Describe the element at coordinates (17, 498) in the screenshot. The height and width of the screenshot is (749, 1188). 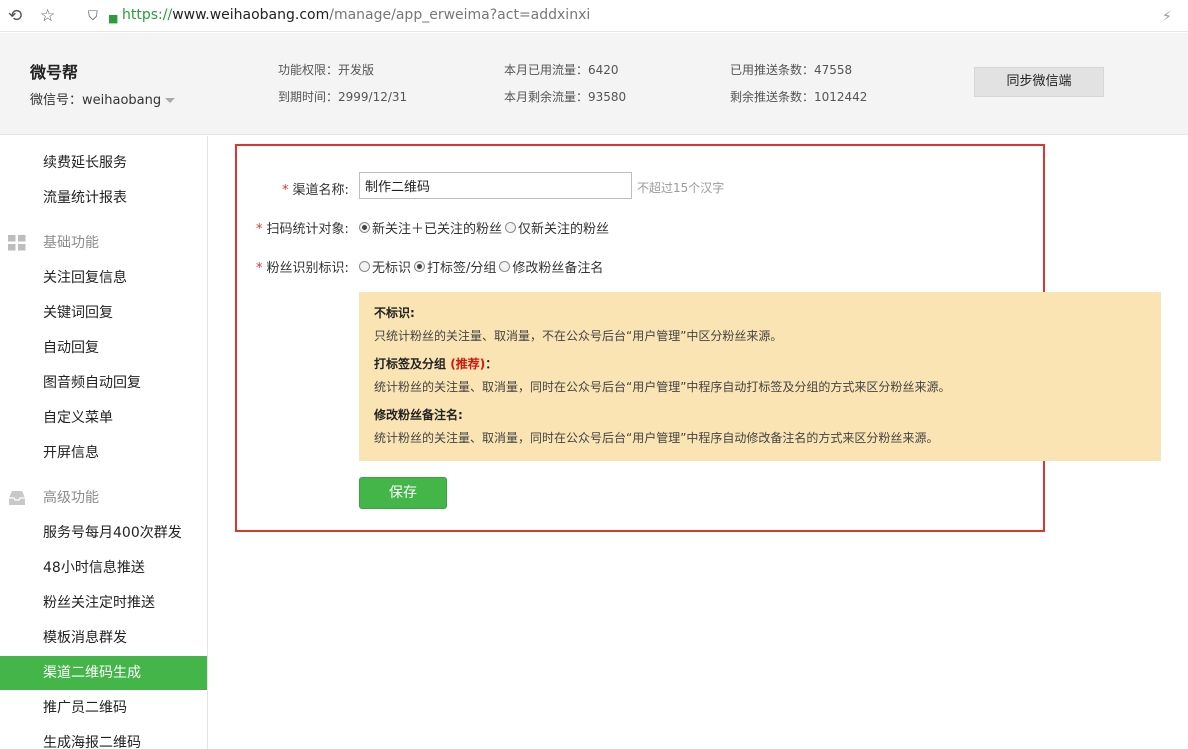
I see `inbox-icon` at that location.